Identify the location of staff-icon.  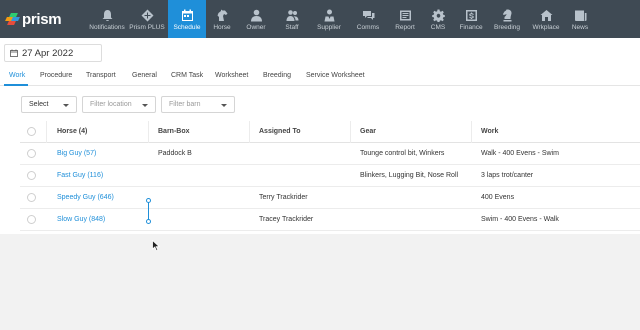
(292, 15).